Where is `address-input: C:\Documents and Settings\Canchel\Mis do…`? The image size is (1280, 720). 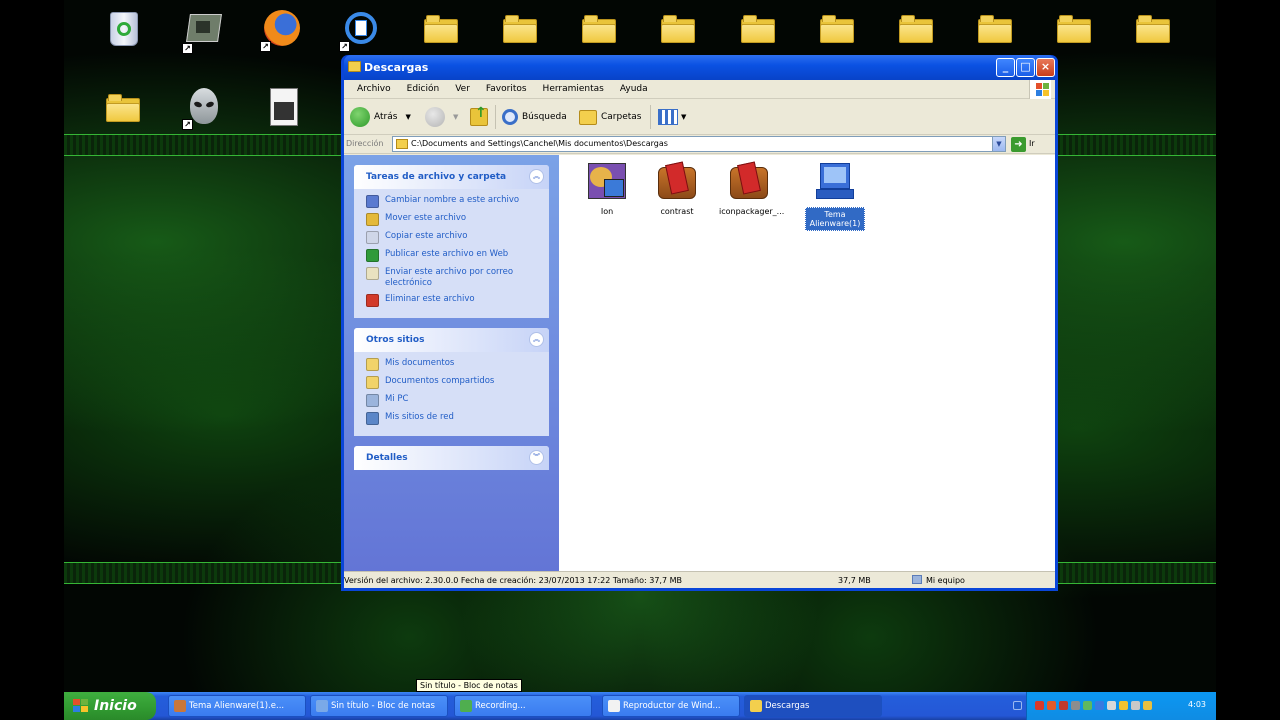
address-input: C:\Documents and Settings\Canchel\Mis do… is located at coordinates (699, 144).